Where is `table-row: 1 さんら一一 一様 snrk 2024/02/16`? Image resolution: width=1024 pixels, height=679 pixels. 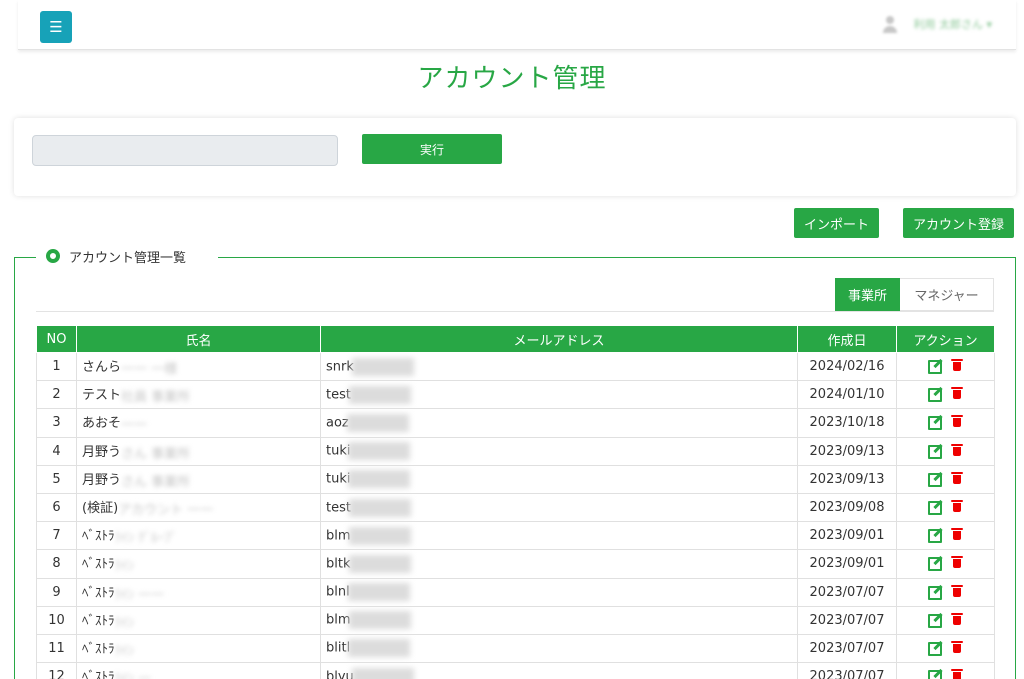
table-row: 1 さんら一一 一様 snrk 2024/02/16 is located at coordinates (515, 366).